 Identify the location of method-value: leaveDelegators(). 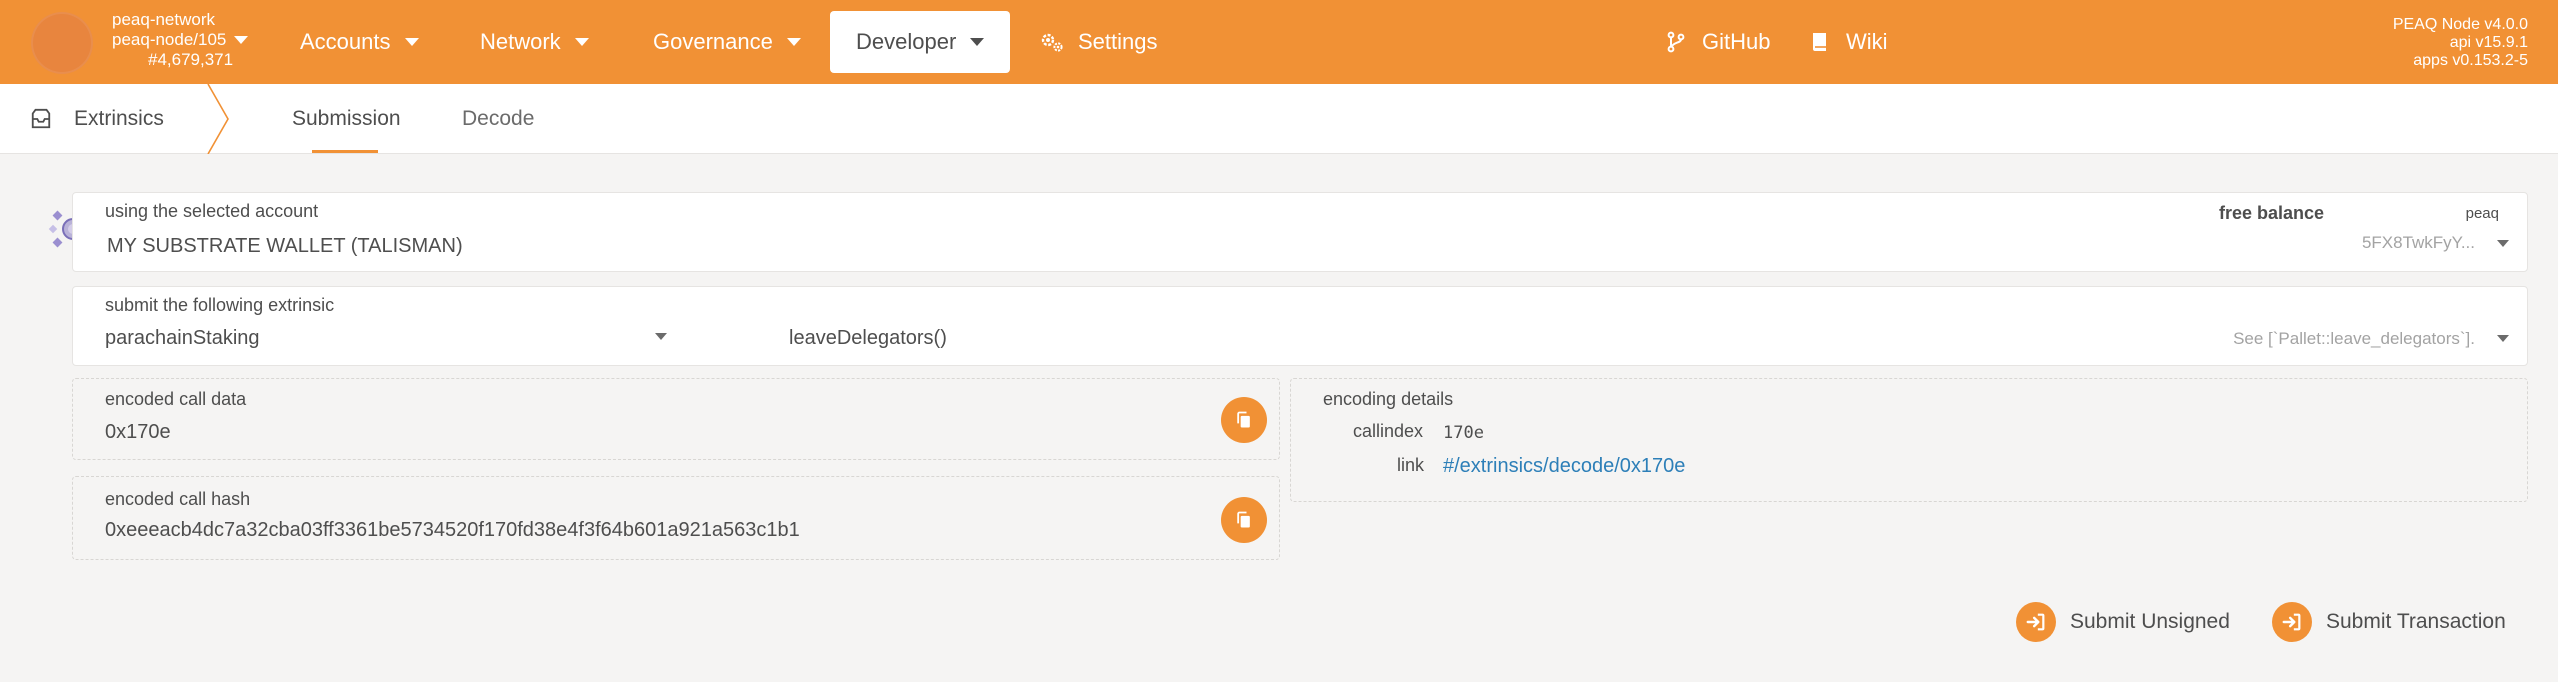
(868, 338).